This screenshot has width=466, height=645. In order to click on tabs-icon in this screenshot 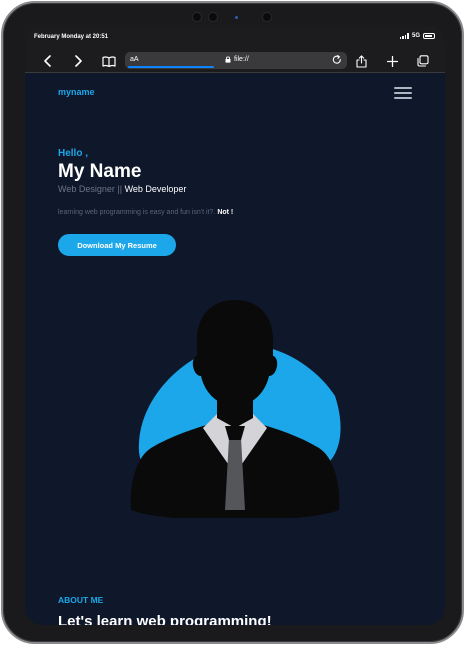, I will do `click(423, 61)`.